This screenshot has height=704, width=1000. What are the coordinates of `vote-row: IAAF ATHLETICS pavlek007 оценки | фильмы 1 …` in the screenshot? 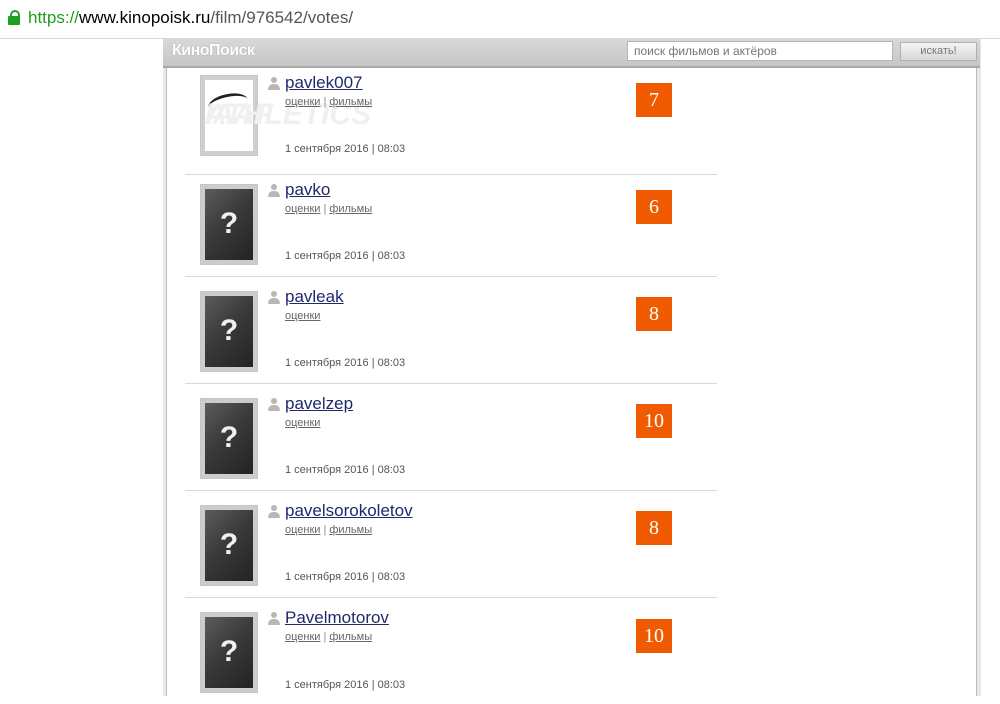 It's located at (451, 121).